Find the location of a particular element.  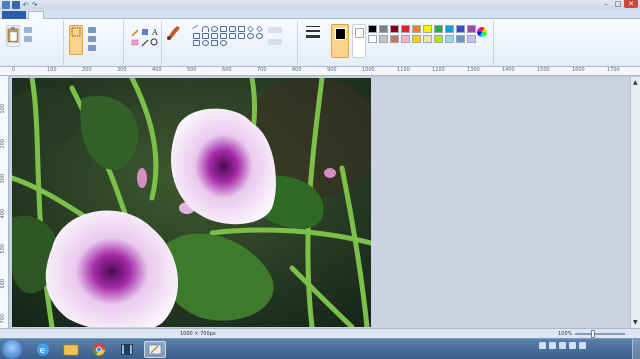

zoom-slider-thumb is located at coordinates (593, 334).